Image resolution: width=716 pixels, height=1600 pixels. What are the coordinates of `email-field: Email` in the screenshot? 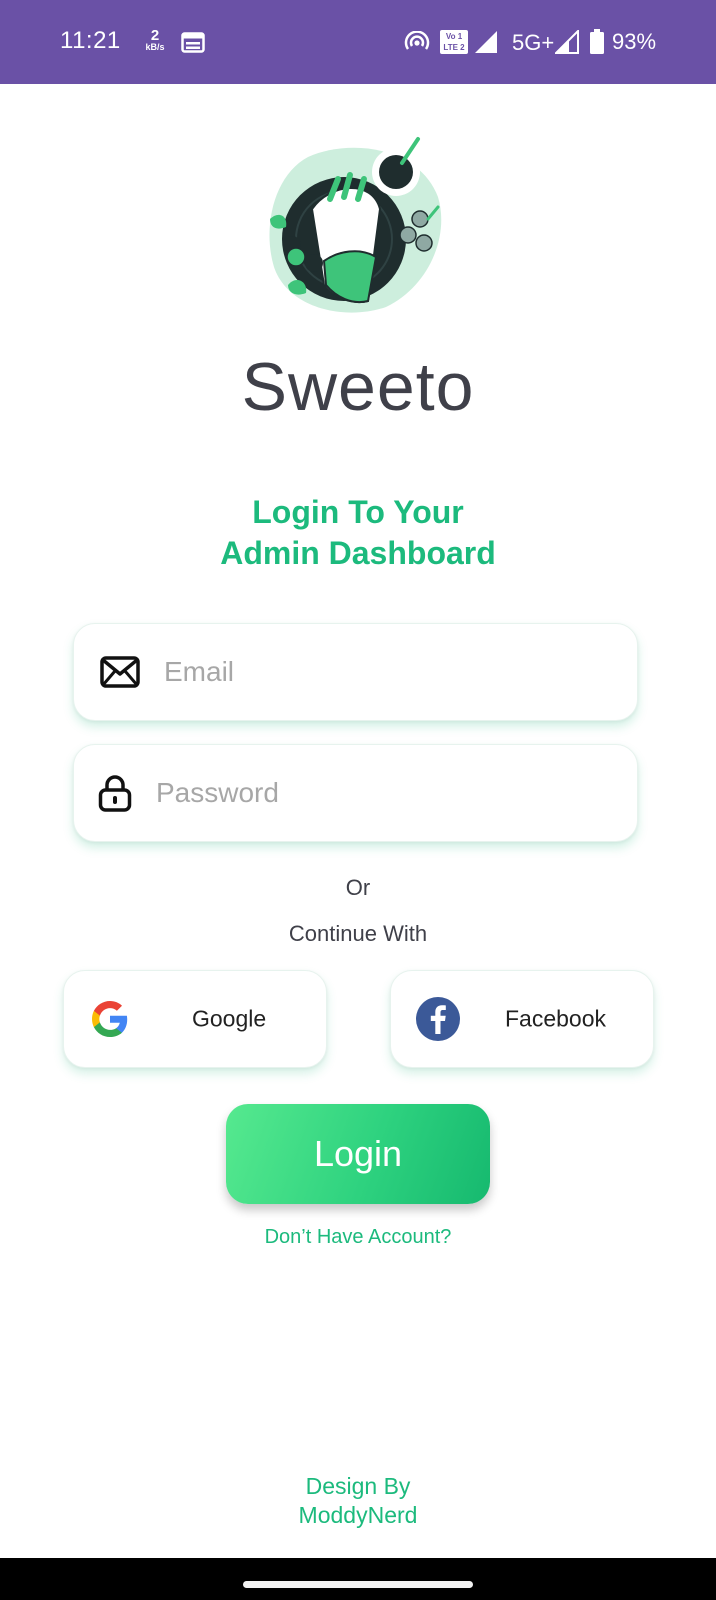 It's located at (355, 672).